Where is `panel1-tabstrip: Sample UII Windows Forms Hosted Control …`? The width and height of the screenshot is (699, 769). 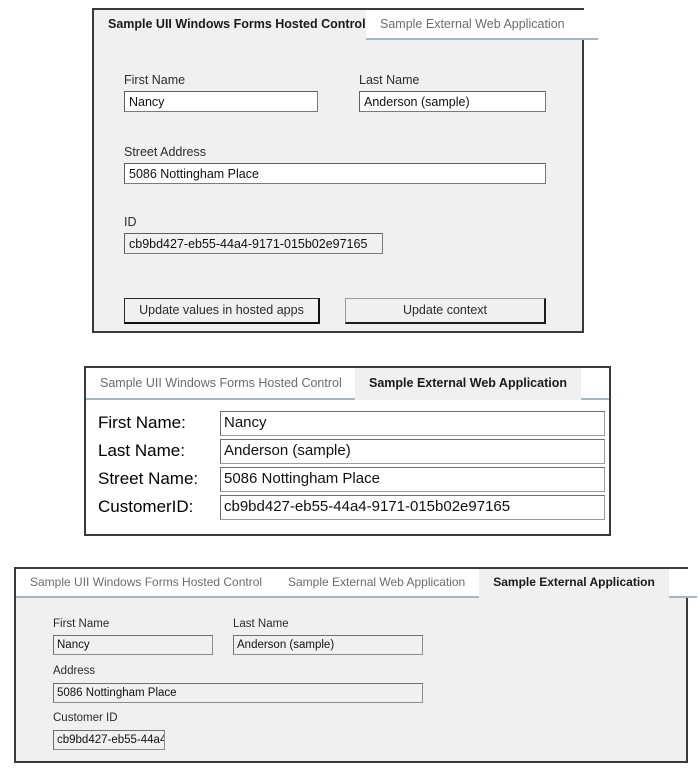
panel1-tabstrip: Sample UII Windows Forms Hosted Control … is located at coordinates (346, 25).